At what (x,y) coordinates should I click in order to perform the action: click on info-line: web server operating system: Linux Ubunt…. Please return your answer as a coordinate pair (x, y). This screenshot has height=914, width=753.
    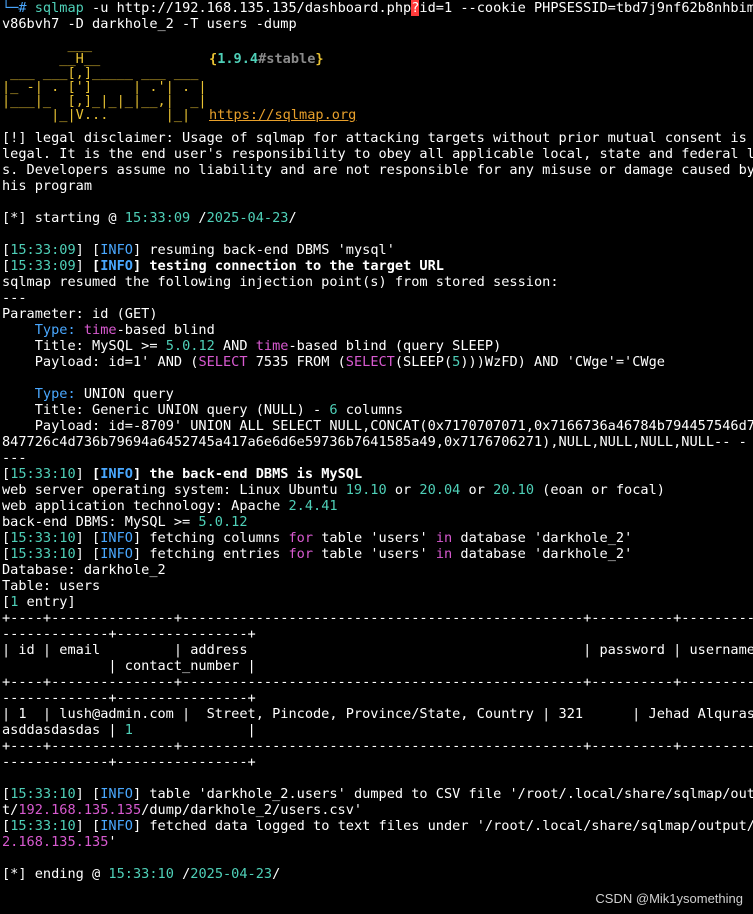
    Looking at the image, I should click on (333, 490).